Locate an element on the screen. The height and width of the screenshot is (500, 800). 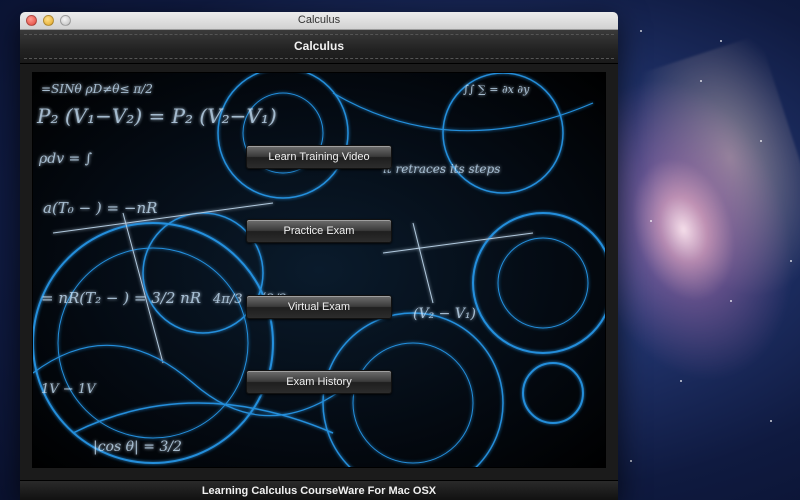
svg-text: it retraces its steps is located at coordinates (441, 169).